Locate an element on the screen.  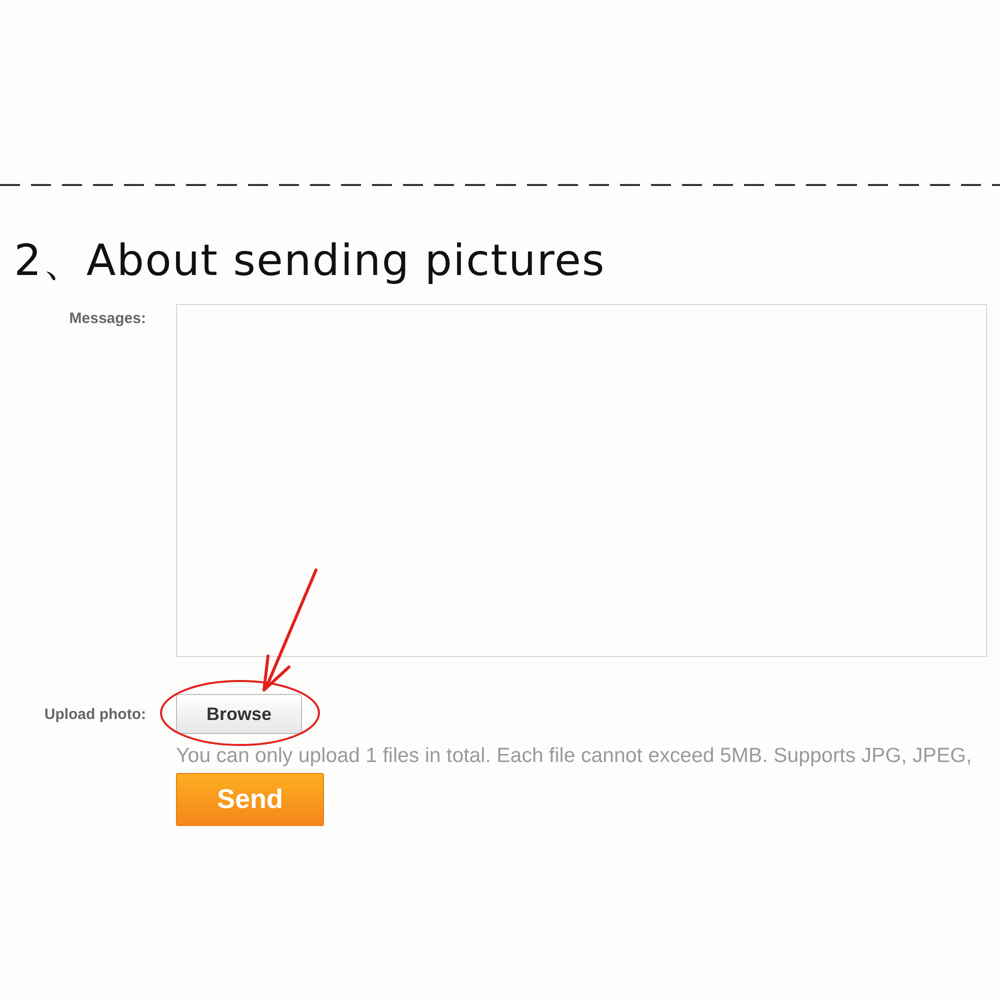
browse-button: Browse is located at coordinates (239, 714).